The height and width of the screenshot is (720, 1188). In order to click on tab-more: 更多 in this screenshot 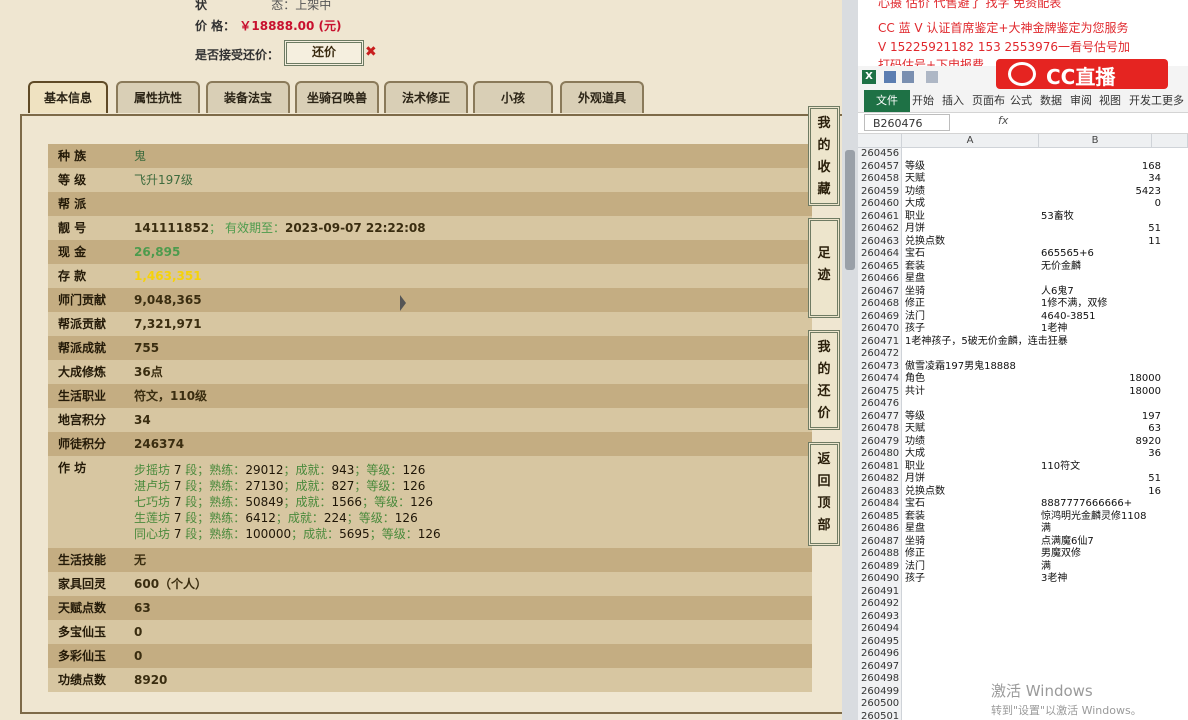, I will do `click(1173, 101)`.